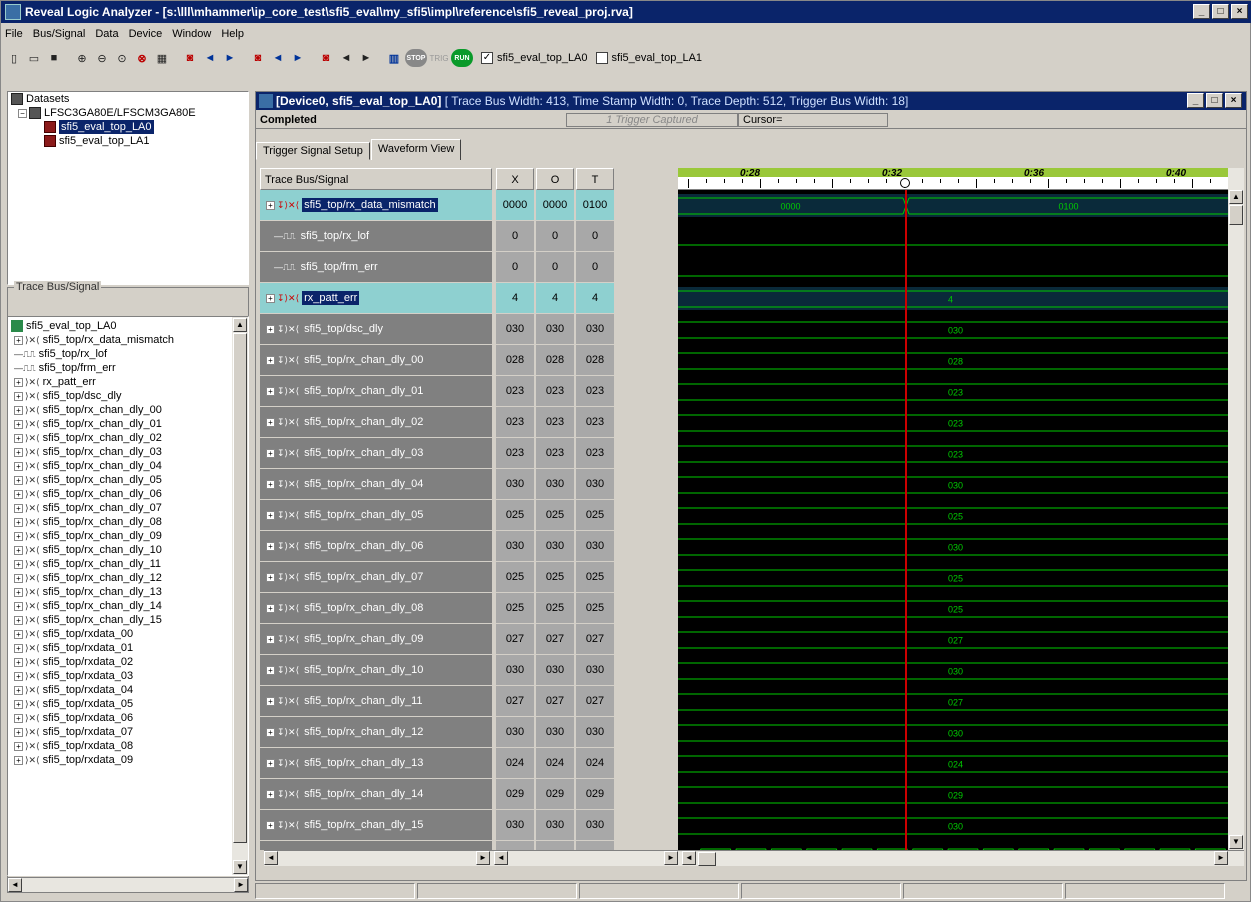 This screenshot has height=902, width=1251. Describe the element at coordinates (953, 179) in the screenshot. I see `time-ruler: 0:28 0:32 0:36 0:40` at that location.